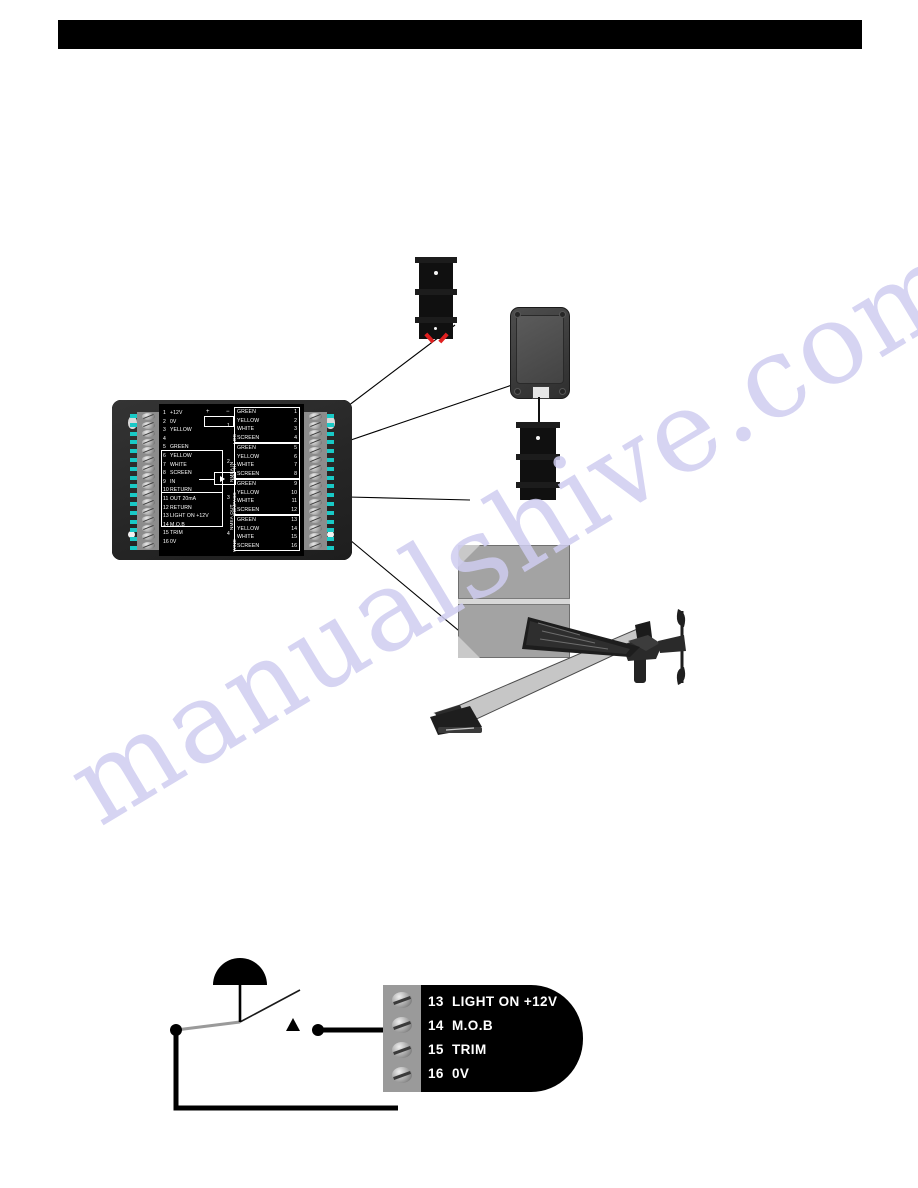 Image resolution: width=918 pixels, height=1188 pixels. What do you see at coordinates (133, 482) in the screenshot?
I see `connector-pips-left` at bounding box center [133, 482].